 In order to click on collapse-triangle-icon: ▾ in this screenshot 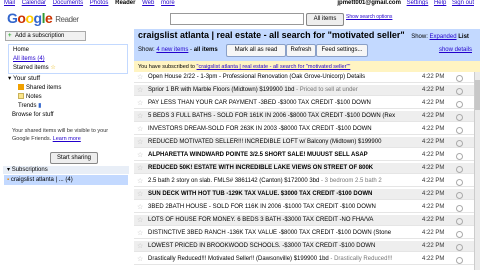, I will do `click(9, 170)`.